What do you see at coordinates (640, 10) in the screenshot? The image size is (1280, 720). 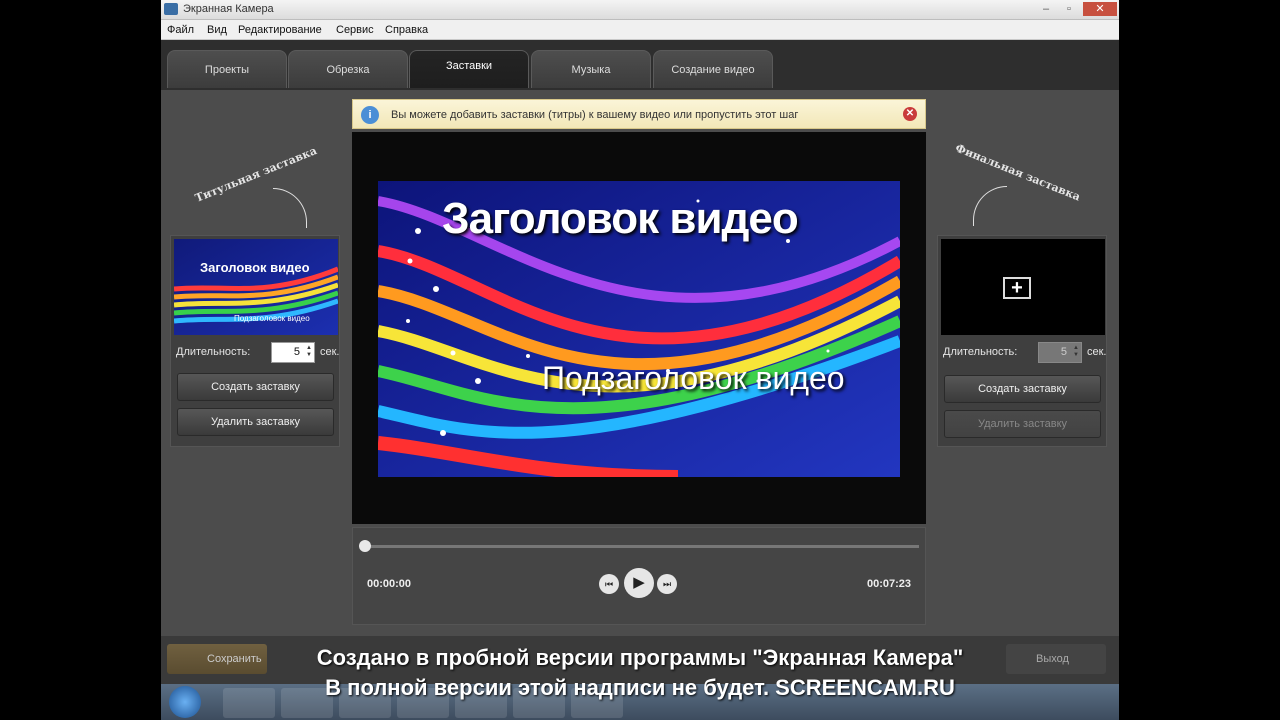 I see `title-bar: Экранная Камера – ▫ ✕` at bounding box center [640, 10].